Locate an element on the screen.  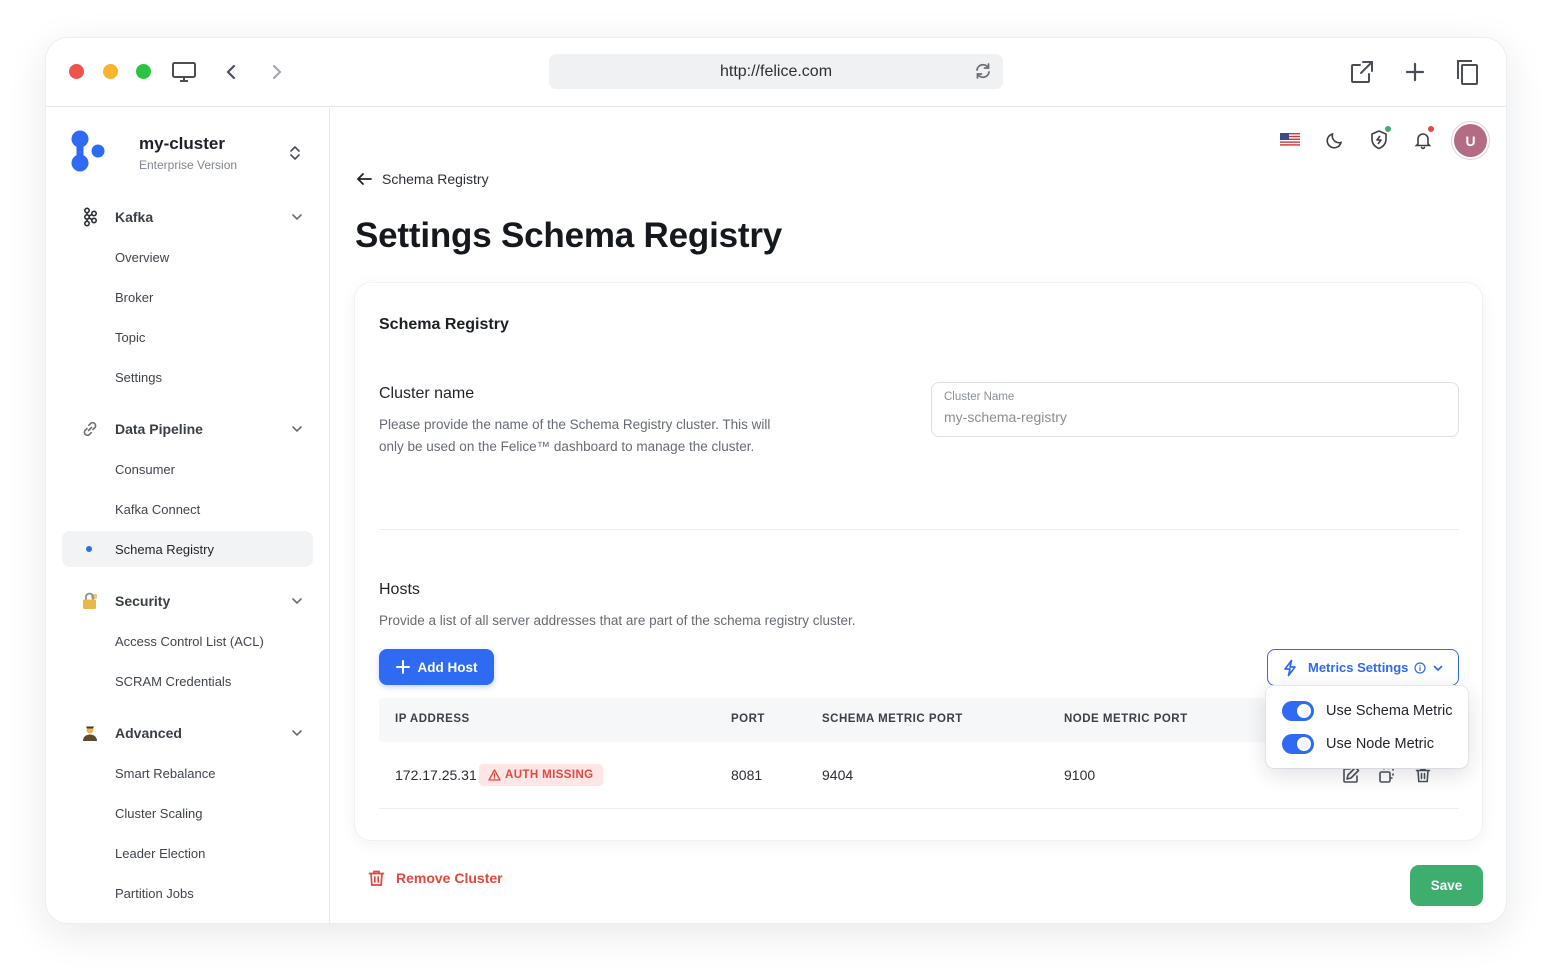
metrics-settings-button: Metrics Settings is located at coordinates (1363, 667).